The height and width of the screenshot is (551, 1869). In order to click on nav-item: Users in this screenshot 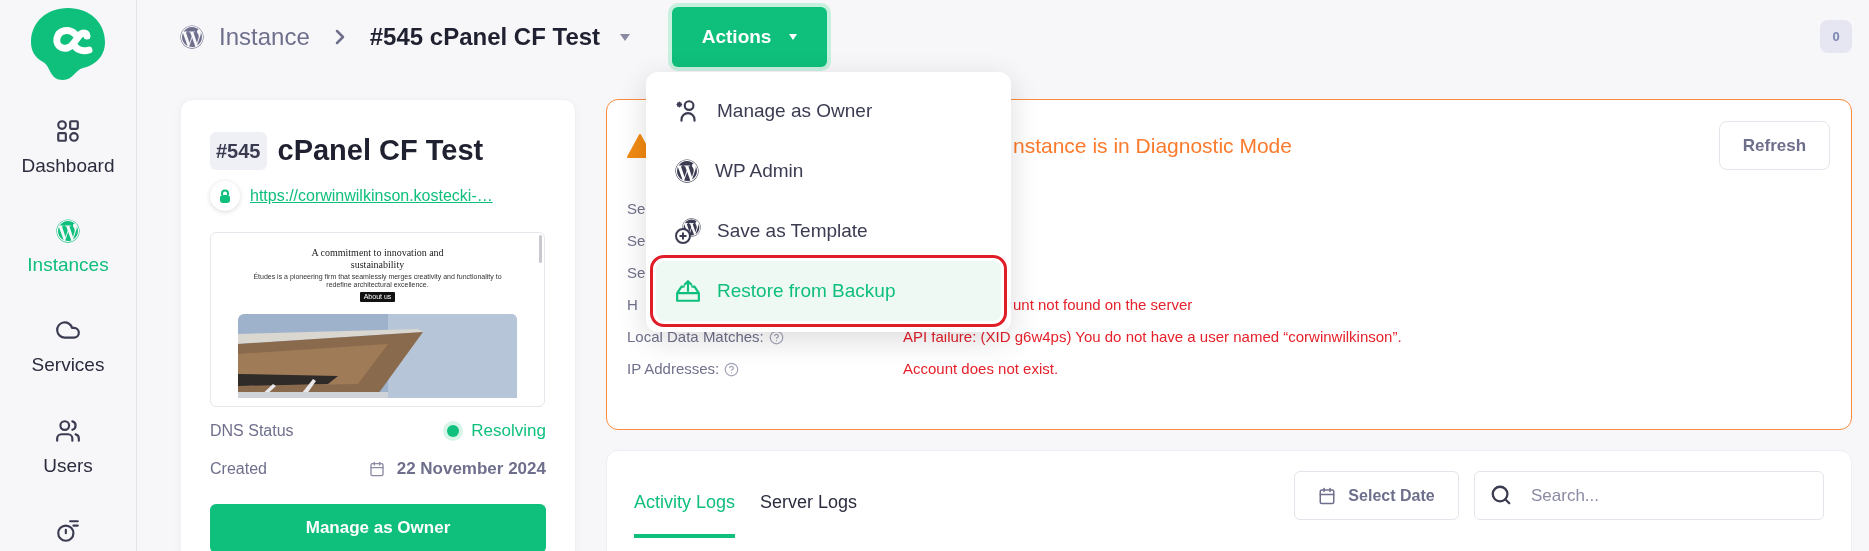, I will do `click(68, 448)`.